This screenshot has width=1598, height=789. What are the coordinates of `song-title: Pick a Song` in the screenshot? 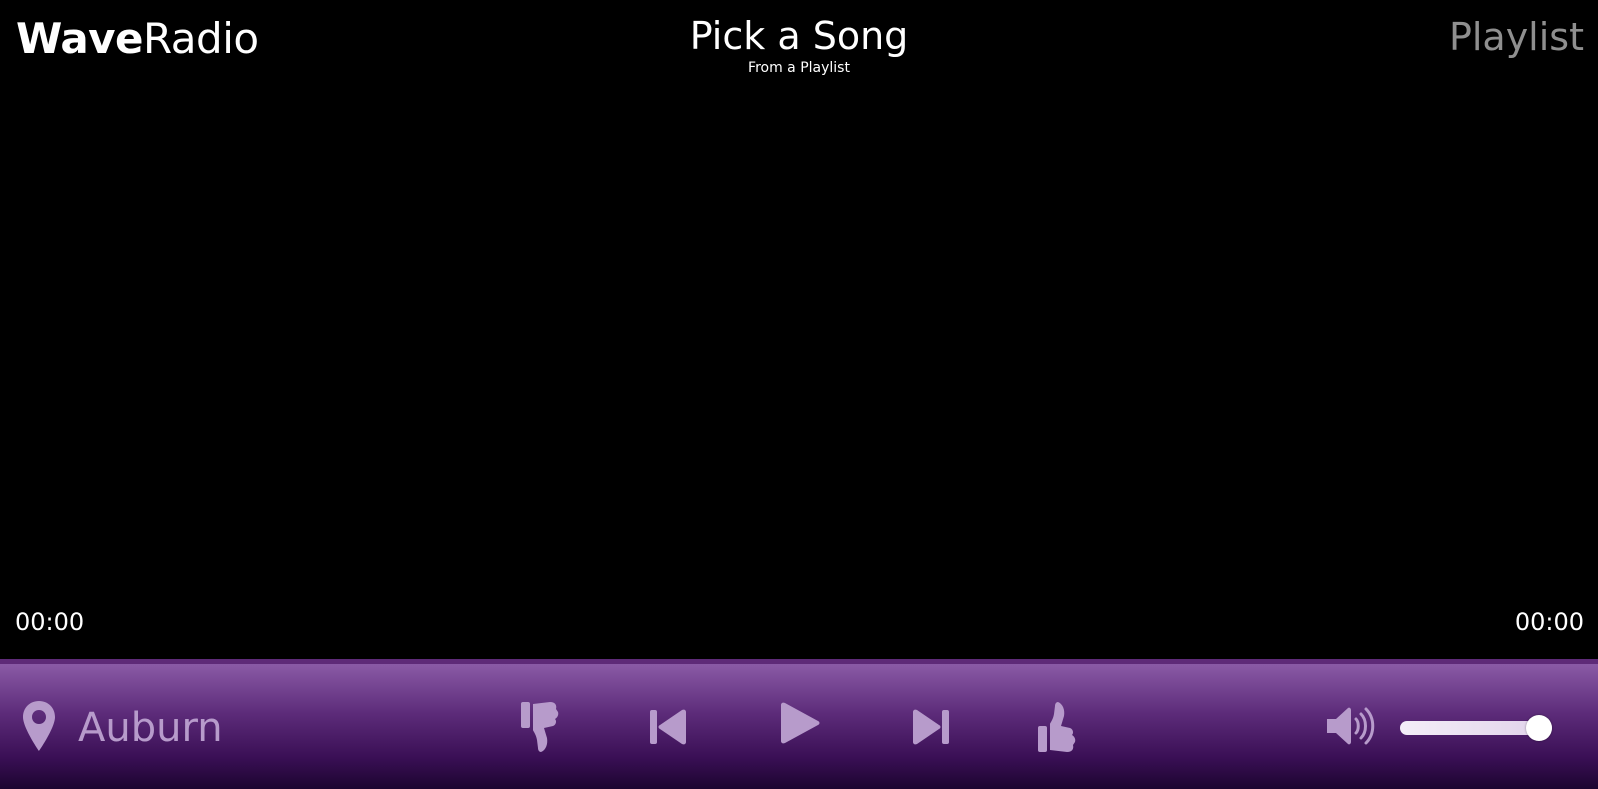 It's located at (799, 36).